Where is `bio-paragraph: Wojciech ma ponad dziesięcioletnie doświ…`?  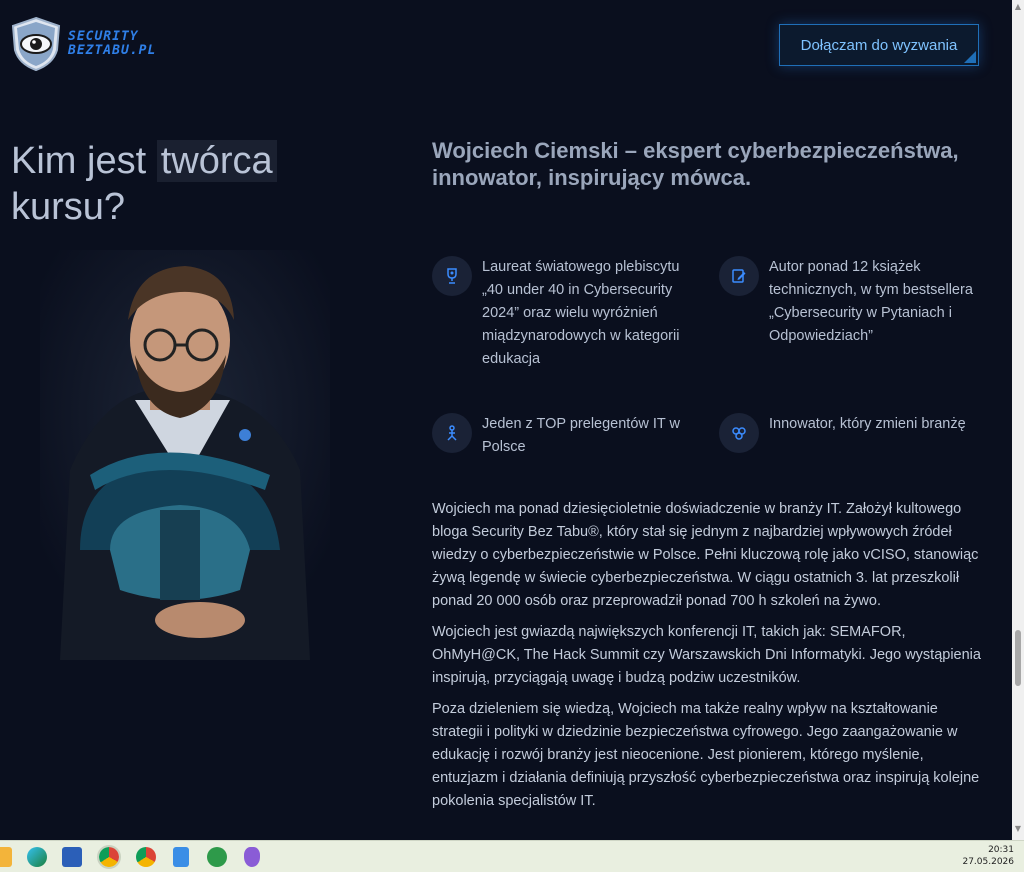 bio-paragraph: Wojciech ma ponad dziesięcioletnie doświ… is located at coordinates (705, 555).